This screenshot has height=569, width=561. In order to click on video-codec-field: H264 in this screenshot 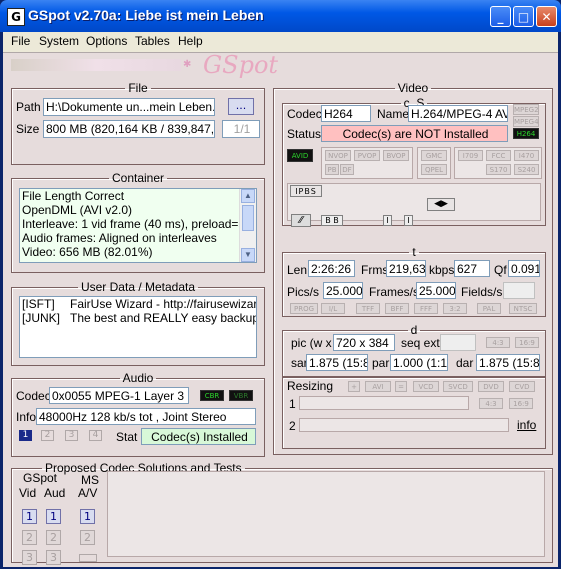, I will do `click(346, 113)`.